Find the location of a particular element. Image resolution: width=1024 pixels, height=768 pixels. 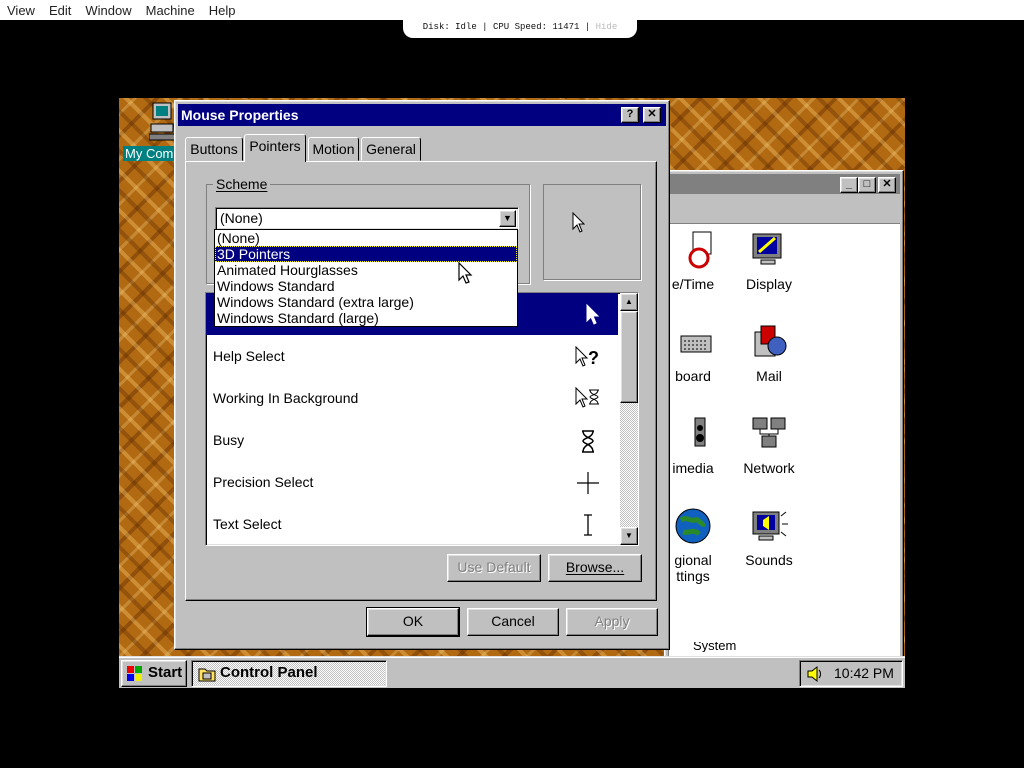

use-default-button: Use Default is located at coordinates (494, 568).